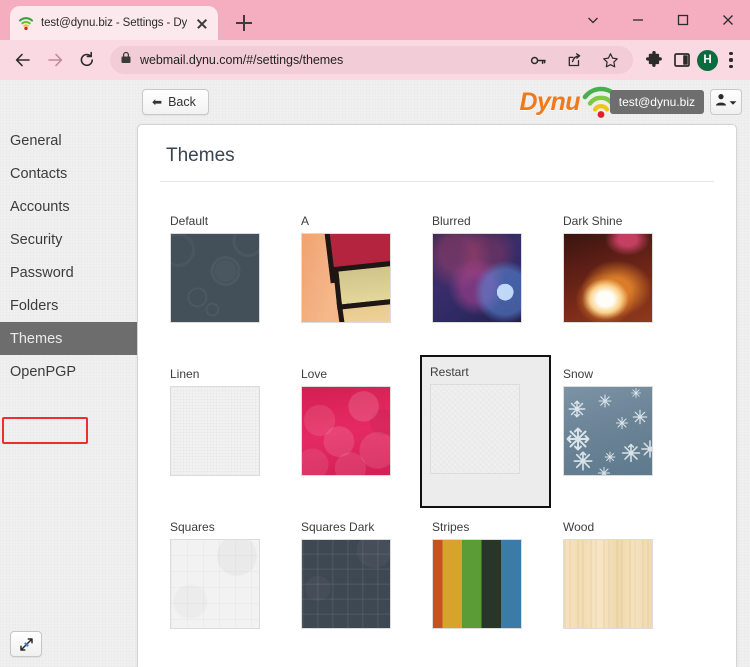 This screenshot has height=667, width=750. What do you see at coordinates (23, 60) in the screenshot?
I see `back-navigation-icon` at bounding box center [23, 60].